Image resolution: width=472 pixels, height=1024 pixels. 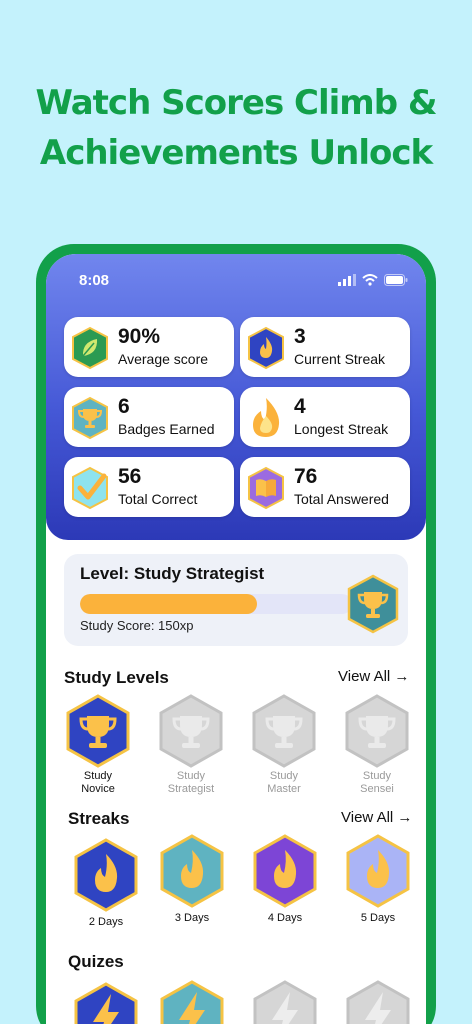 I want to click on stat-card-badges-earned: 6 Badges Earned, so click(x=149, y=417).